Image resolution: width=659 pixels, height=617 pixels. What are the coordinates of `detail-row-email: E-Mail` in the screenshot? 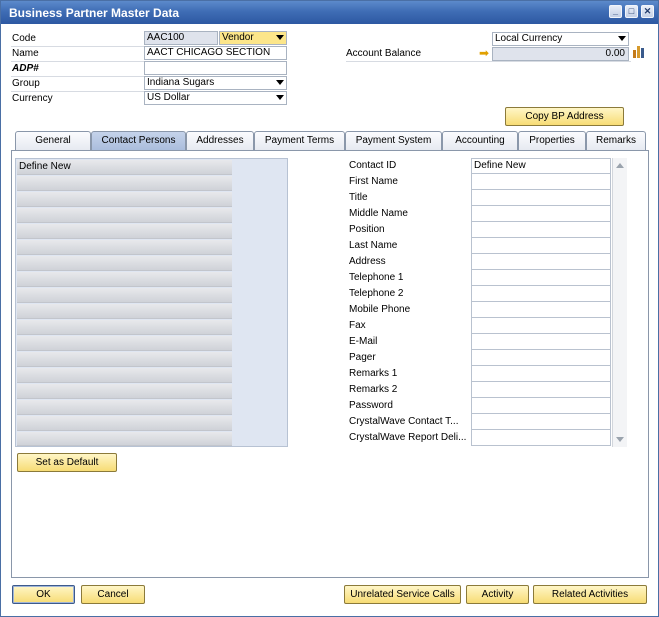 It's located at (479, 342).